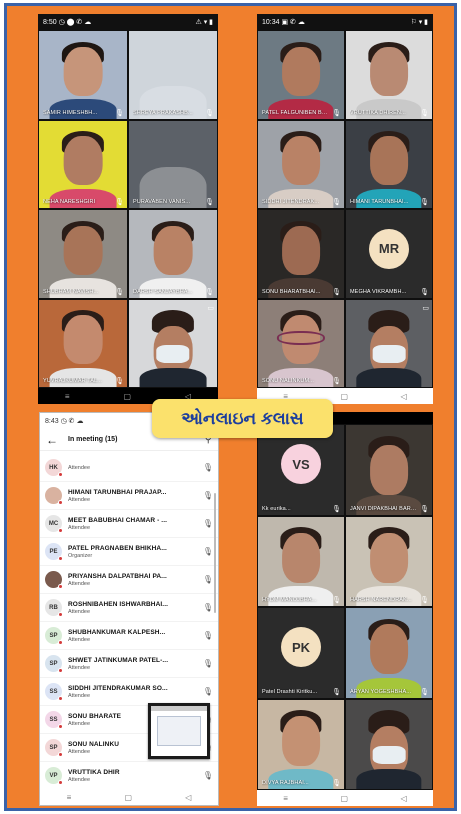  Describe the element at coordinates (389, 653) in the screenshot. I see `video-tile: ARYAN YOGESHBHA... 🎙` at that location.